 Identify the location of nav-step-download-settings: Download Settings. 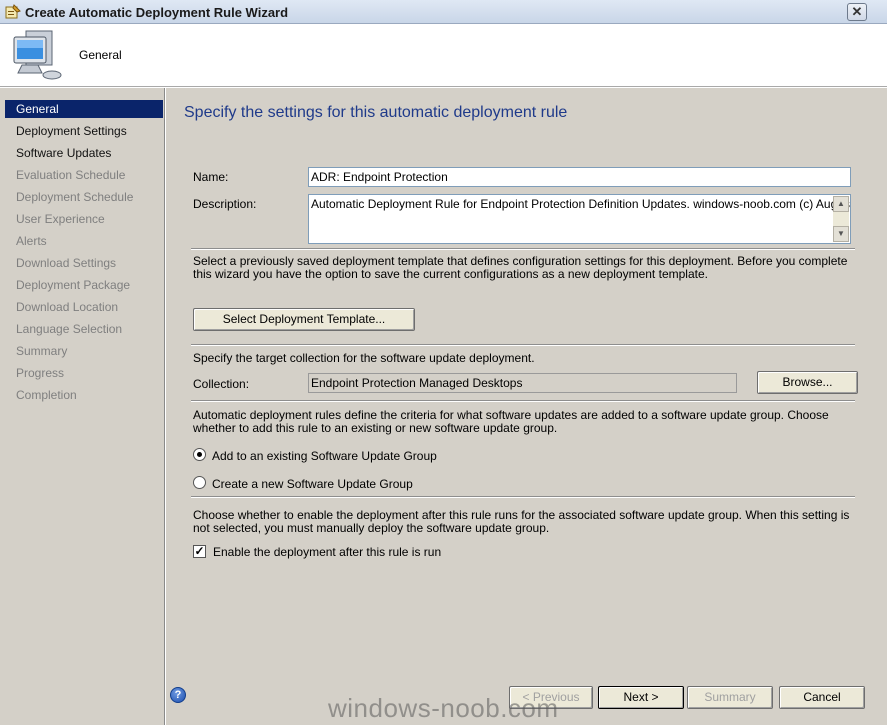
(66, 263).